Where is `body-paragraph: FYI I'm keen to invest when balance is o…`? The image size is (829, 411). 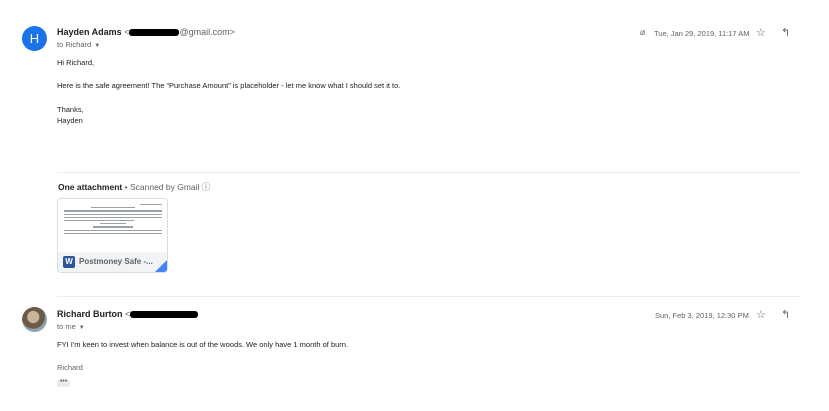 body-paragraph: FYI I'm keen to invest when balance is o… is located at coordinates (203, 344).